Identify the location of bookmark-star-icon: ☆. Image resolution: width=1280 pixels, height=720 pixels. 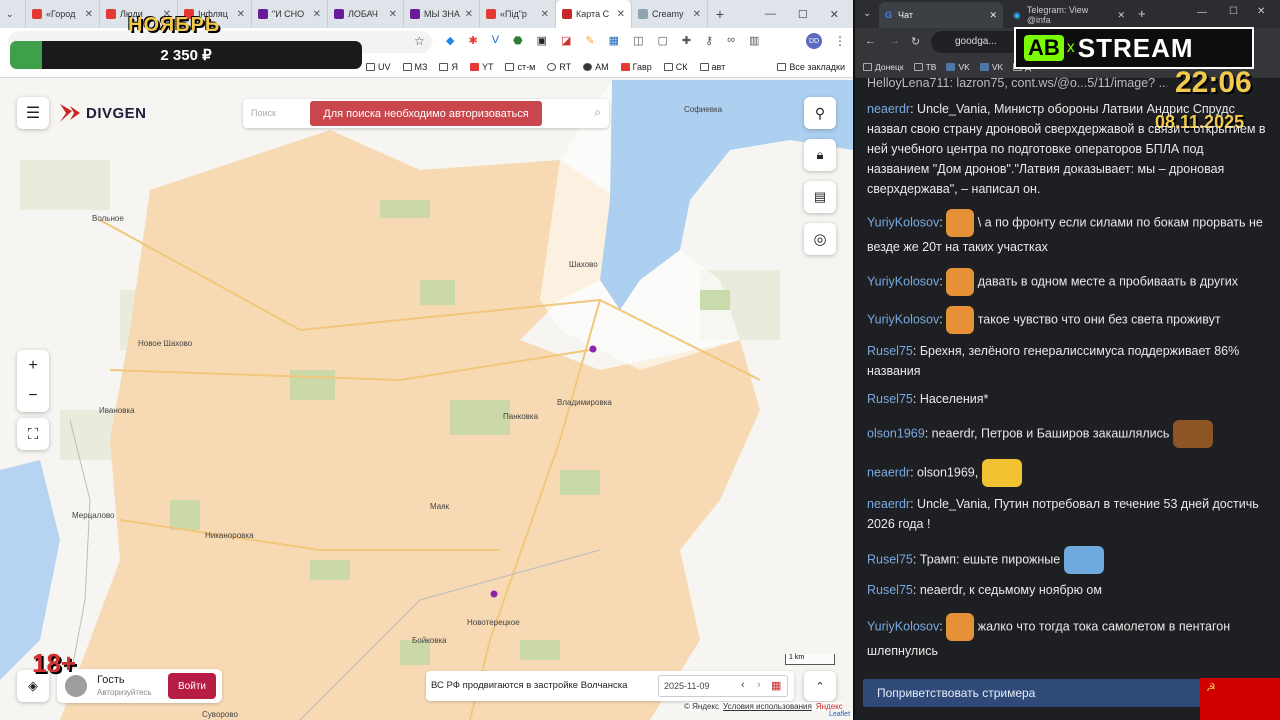
(419, 41).